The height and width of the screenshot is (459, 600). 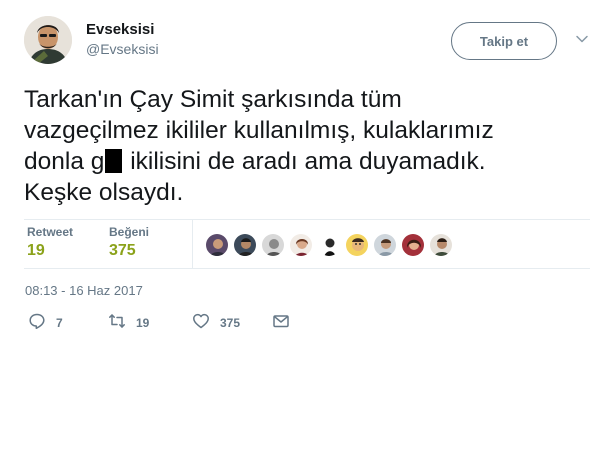 What do you see at coordinates (306, 41) in the screenshot?
I see `tweet-header: Evseksisi @Evseksisi Takip et` at bounding box center [306, 41].